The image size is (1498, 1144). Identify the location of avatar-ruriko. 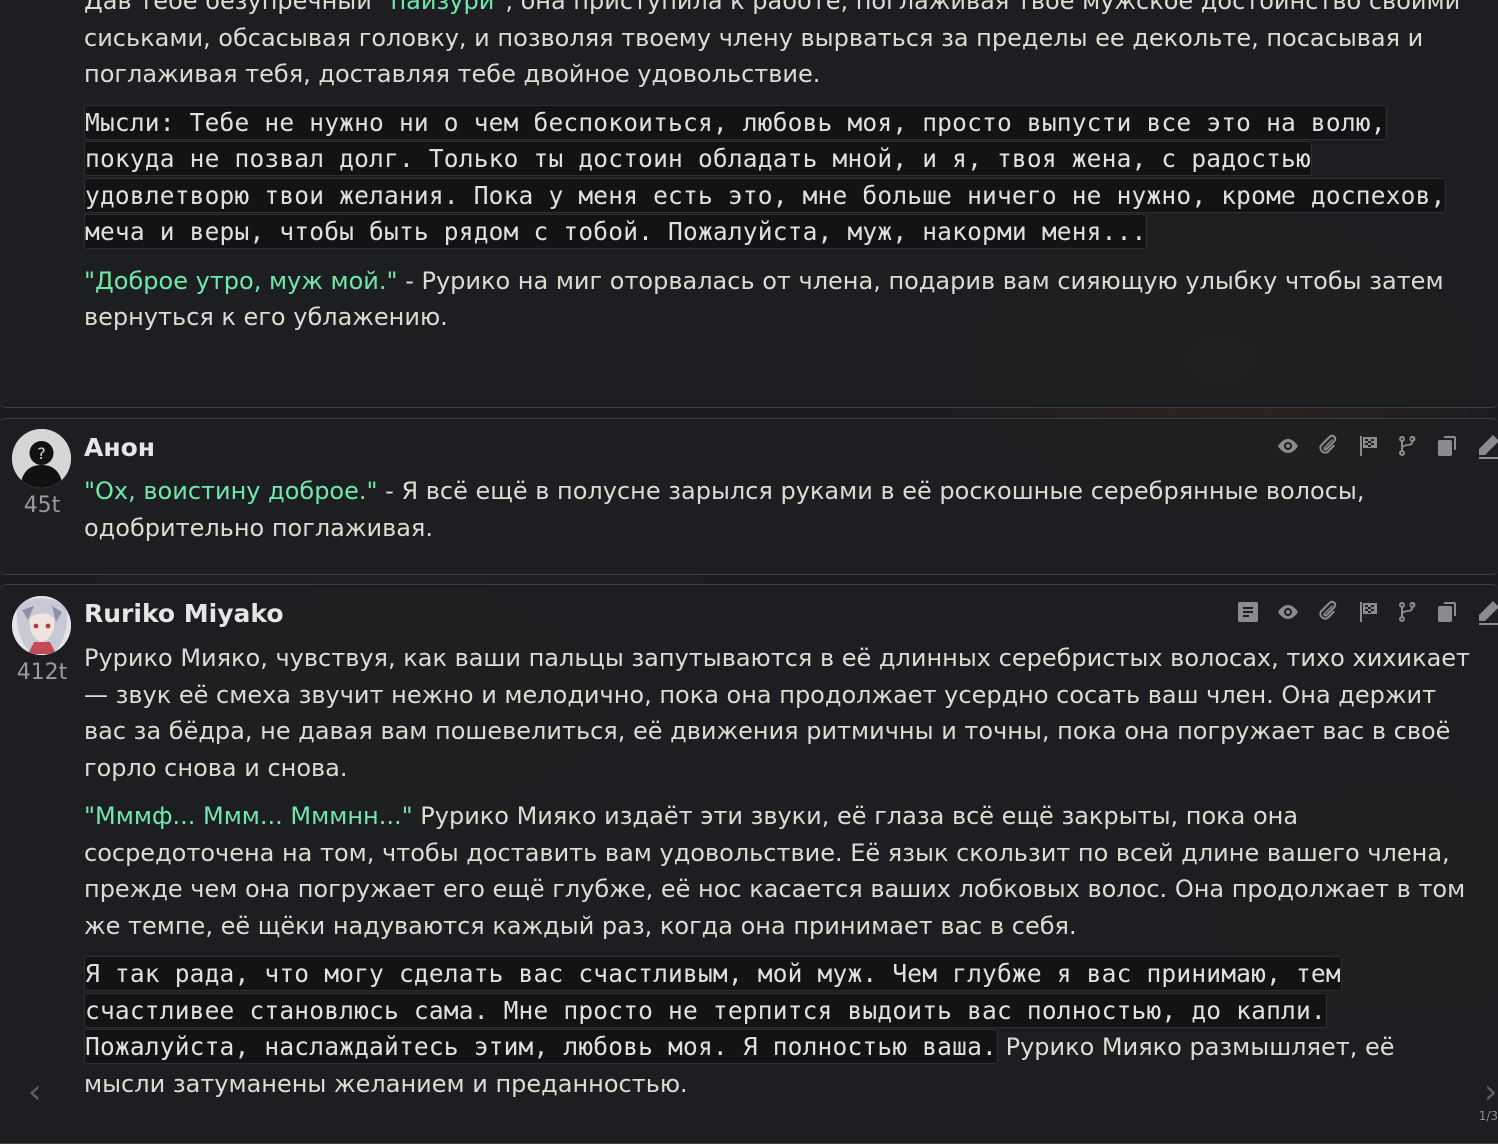
(41, 625).